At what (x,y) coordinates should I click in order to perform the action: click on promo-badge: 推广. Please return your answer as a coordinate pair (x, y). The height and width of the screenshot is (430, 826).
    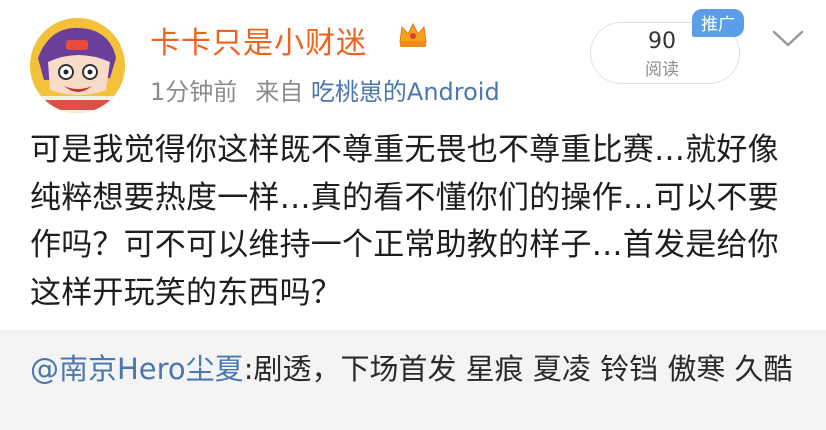
    Looking at the image, I should click on (718, 23).